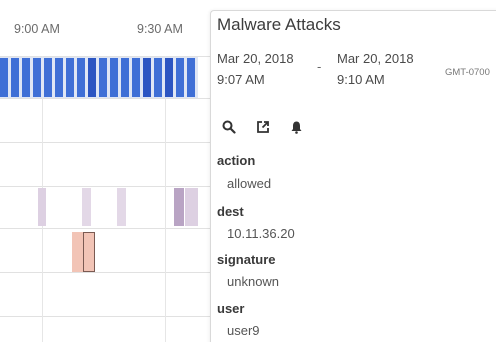 The width and height of the screenshot is (496, 342). I want to click on timezone-label: GMT-0700, so click(467, 72).